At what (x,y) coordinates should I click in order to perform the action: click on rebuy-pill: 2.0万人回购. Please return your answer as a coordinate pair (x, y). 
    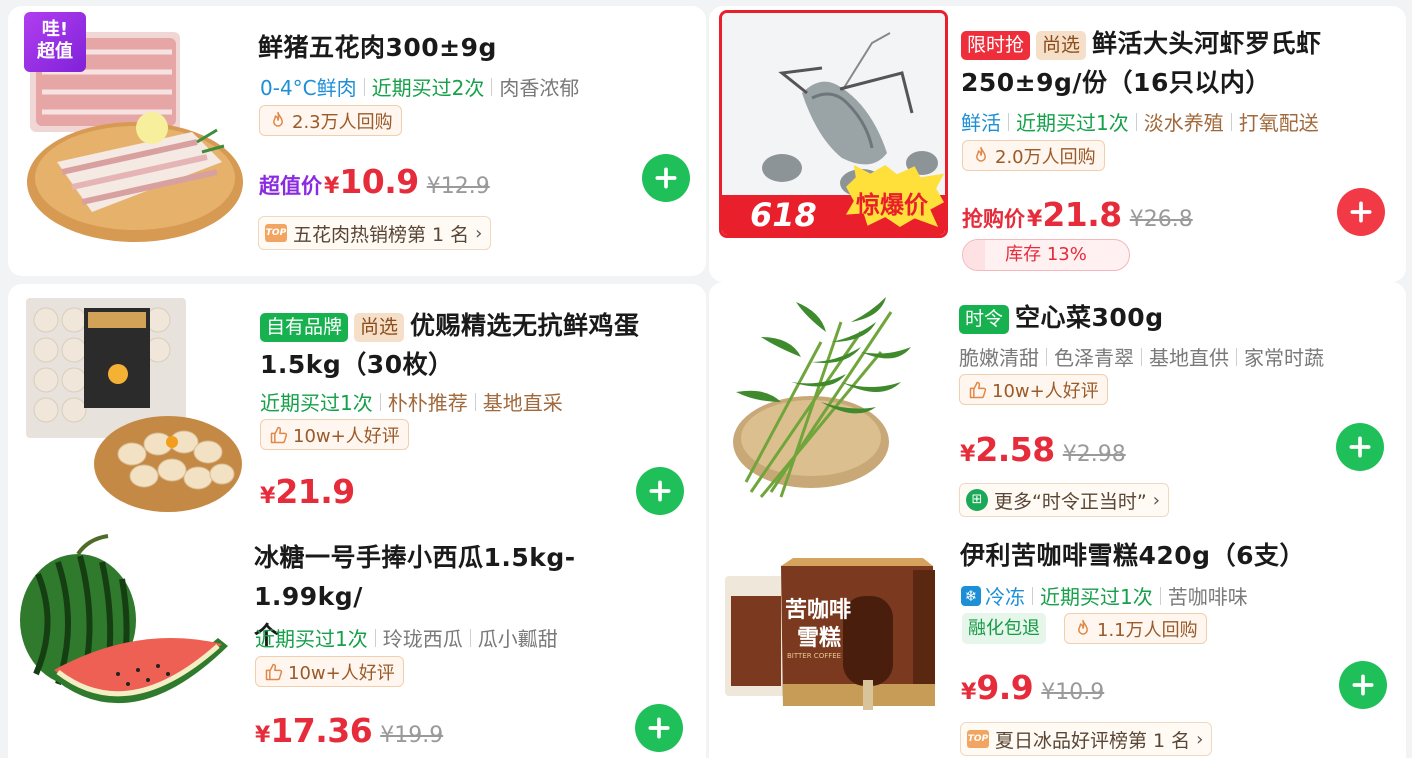
    Looking at the image, I should click on (1033, 155).